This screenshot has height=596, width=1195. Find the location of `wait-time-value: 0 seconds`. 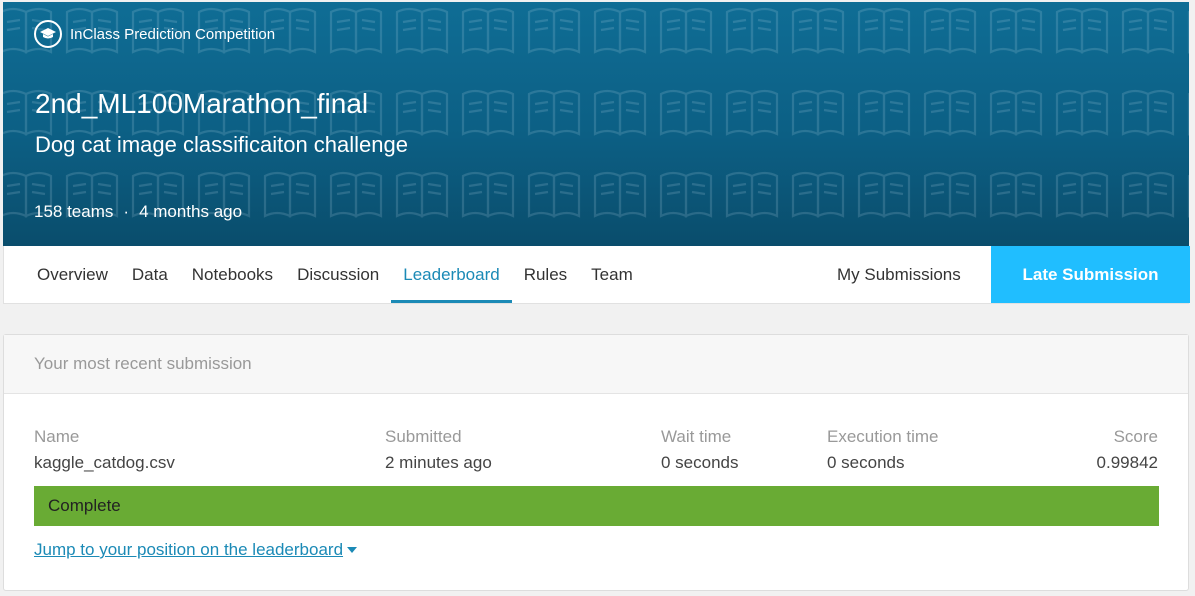

wait-time-value: 0 seconds is located at coordinates (700, 462).